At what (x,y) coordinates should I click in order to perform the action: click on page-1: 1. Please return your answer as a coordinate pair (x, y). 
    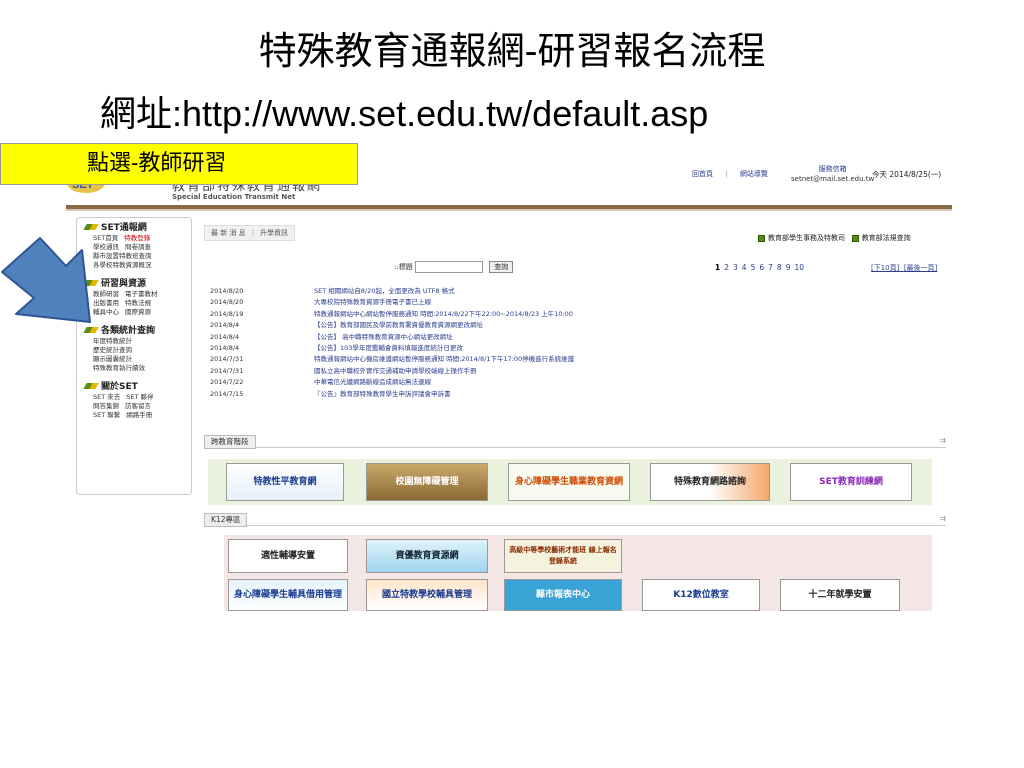
    Looking at the image, I should click on (717, 267).